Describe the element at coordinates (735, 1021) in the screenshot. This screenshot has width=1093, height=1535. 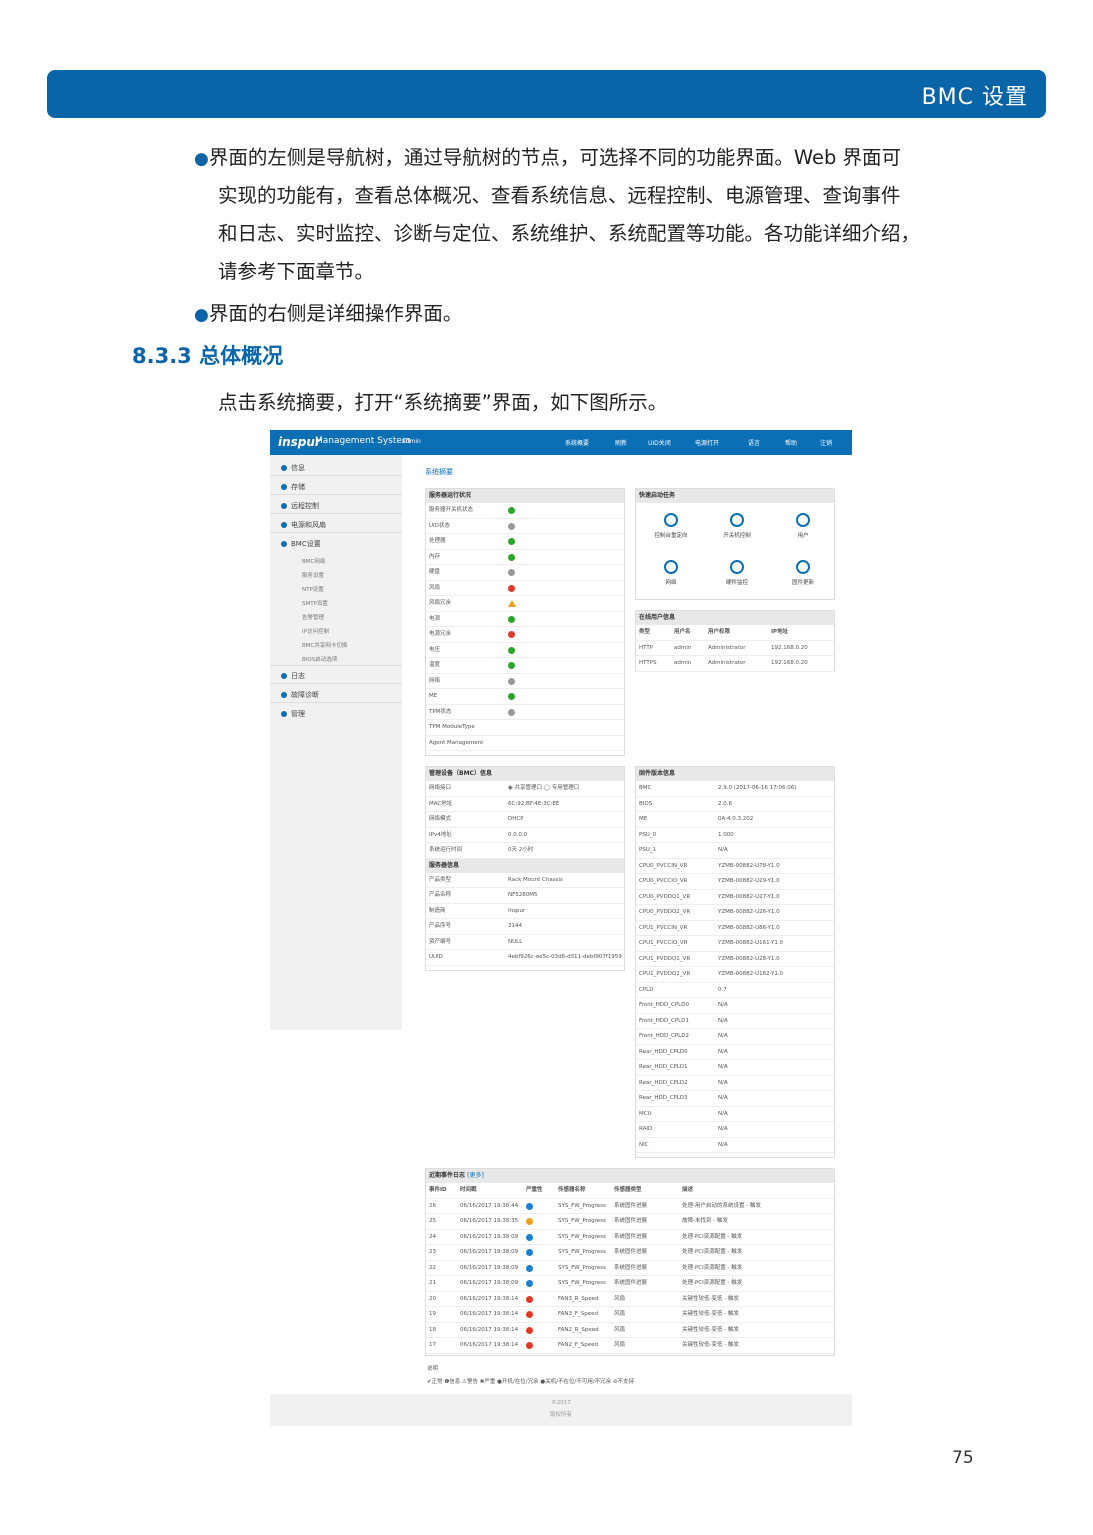
I see `table-row: Front_HDD_CPLD1 N/A` at that location.